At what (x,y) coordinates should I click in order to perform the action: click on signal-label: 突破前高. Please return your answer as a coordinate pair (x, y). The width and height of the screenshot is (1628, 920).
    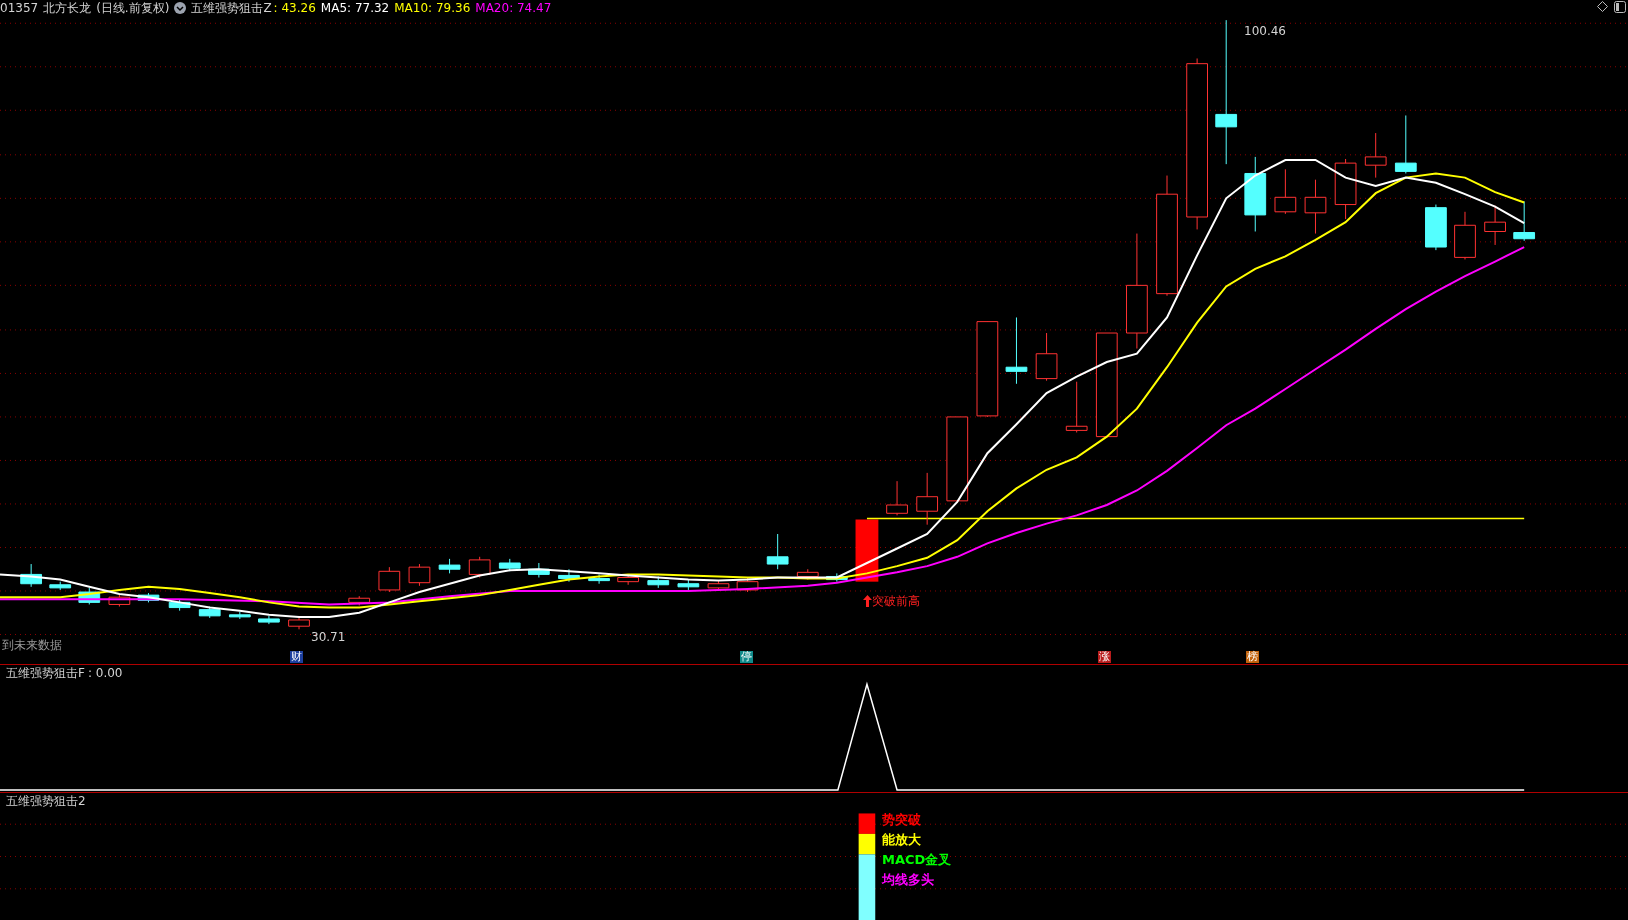
    Looking at the image, I should click on (896, 601).